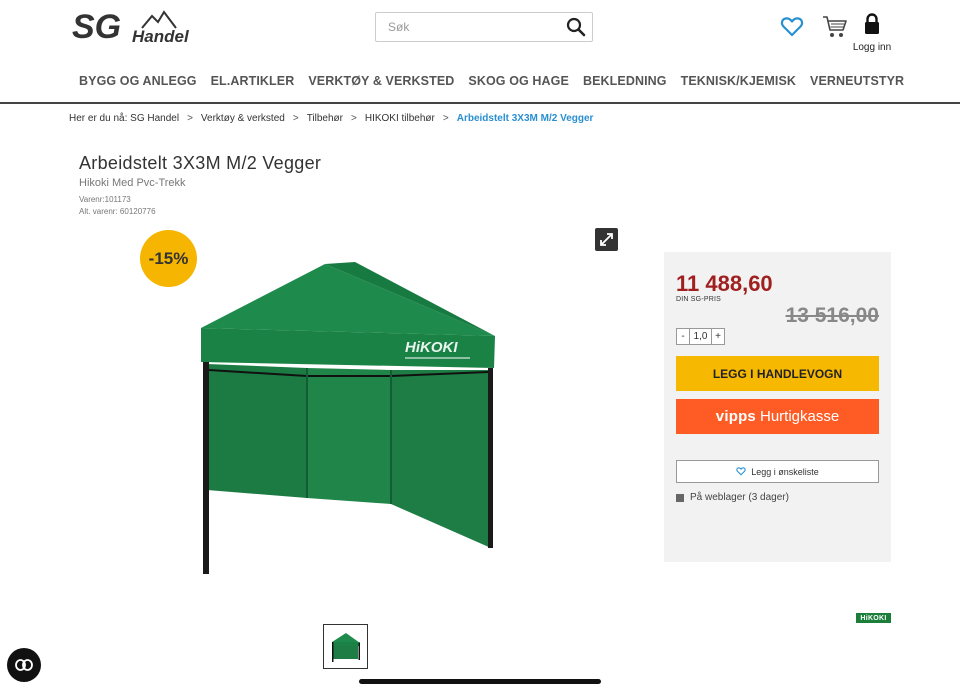  I want to click on logo-sub-text: Handel, so click(161, 36).